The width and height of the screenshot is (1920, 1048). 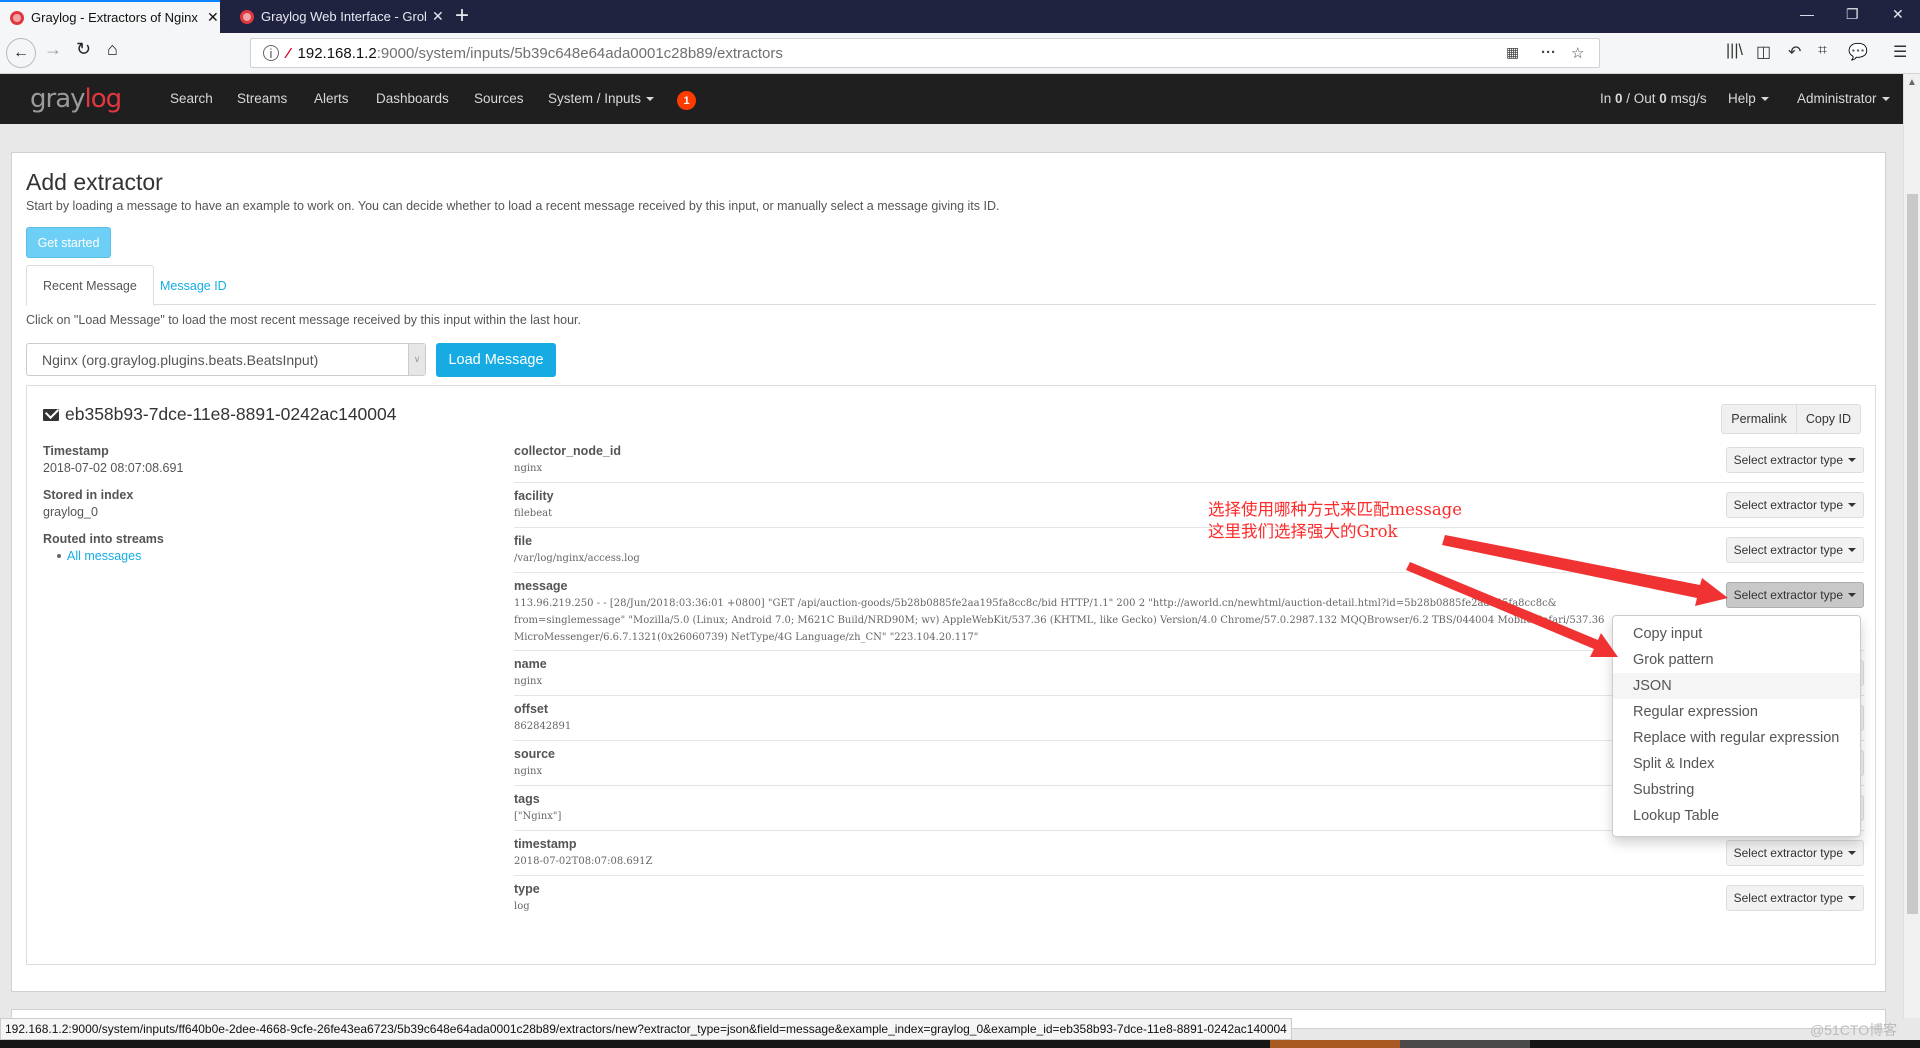 What do you see at coordinates (1822, 51) in the screenshot?
I see `crop-icon: ⌗` at bounding box center [1822, 51].